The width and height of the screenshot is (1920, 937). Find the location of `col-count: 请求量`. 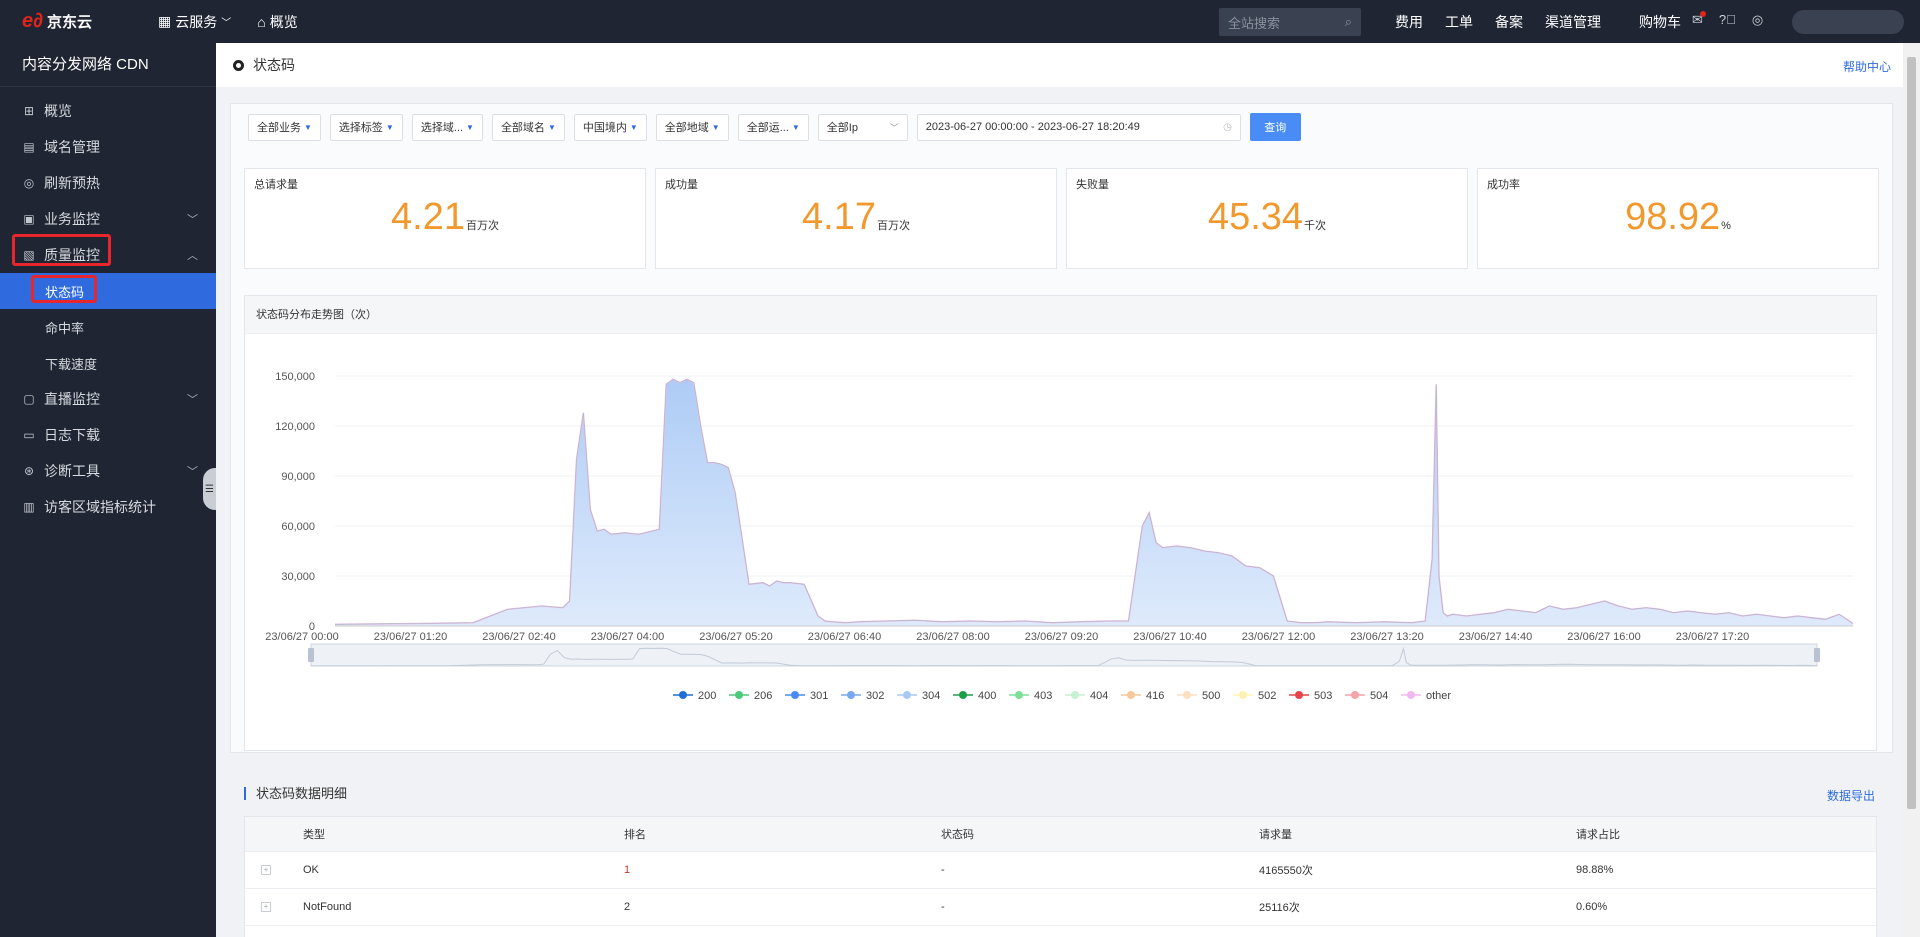

col-count: 请求量 is located at coordinates (1275, 835).